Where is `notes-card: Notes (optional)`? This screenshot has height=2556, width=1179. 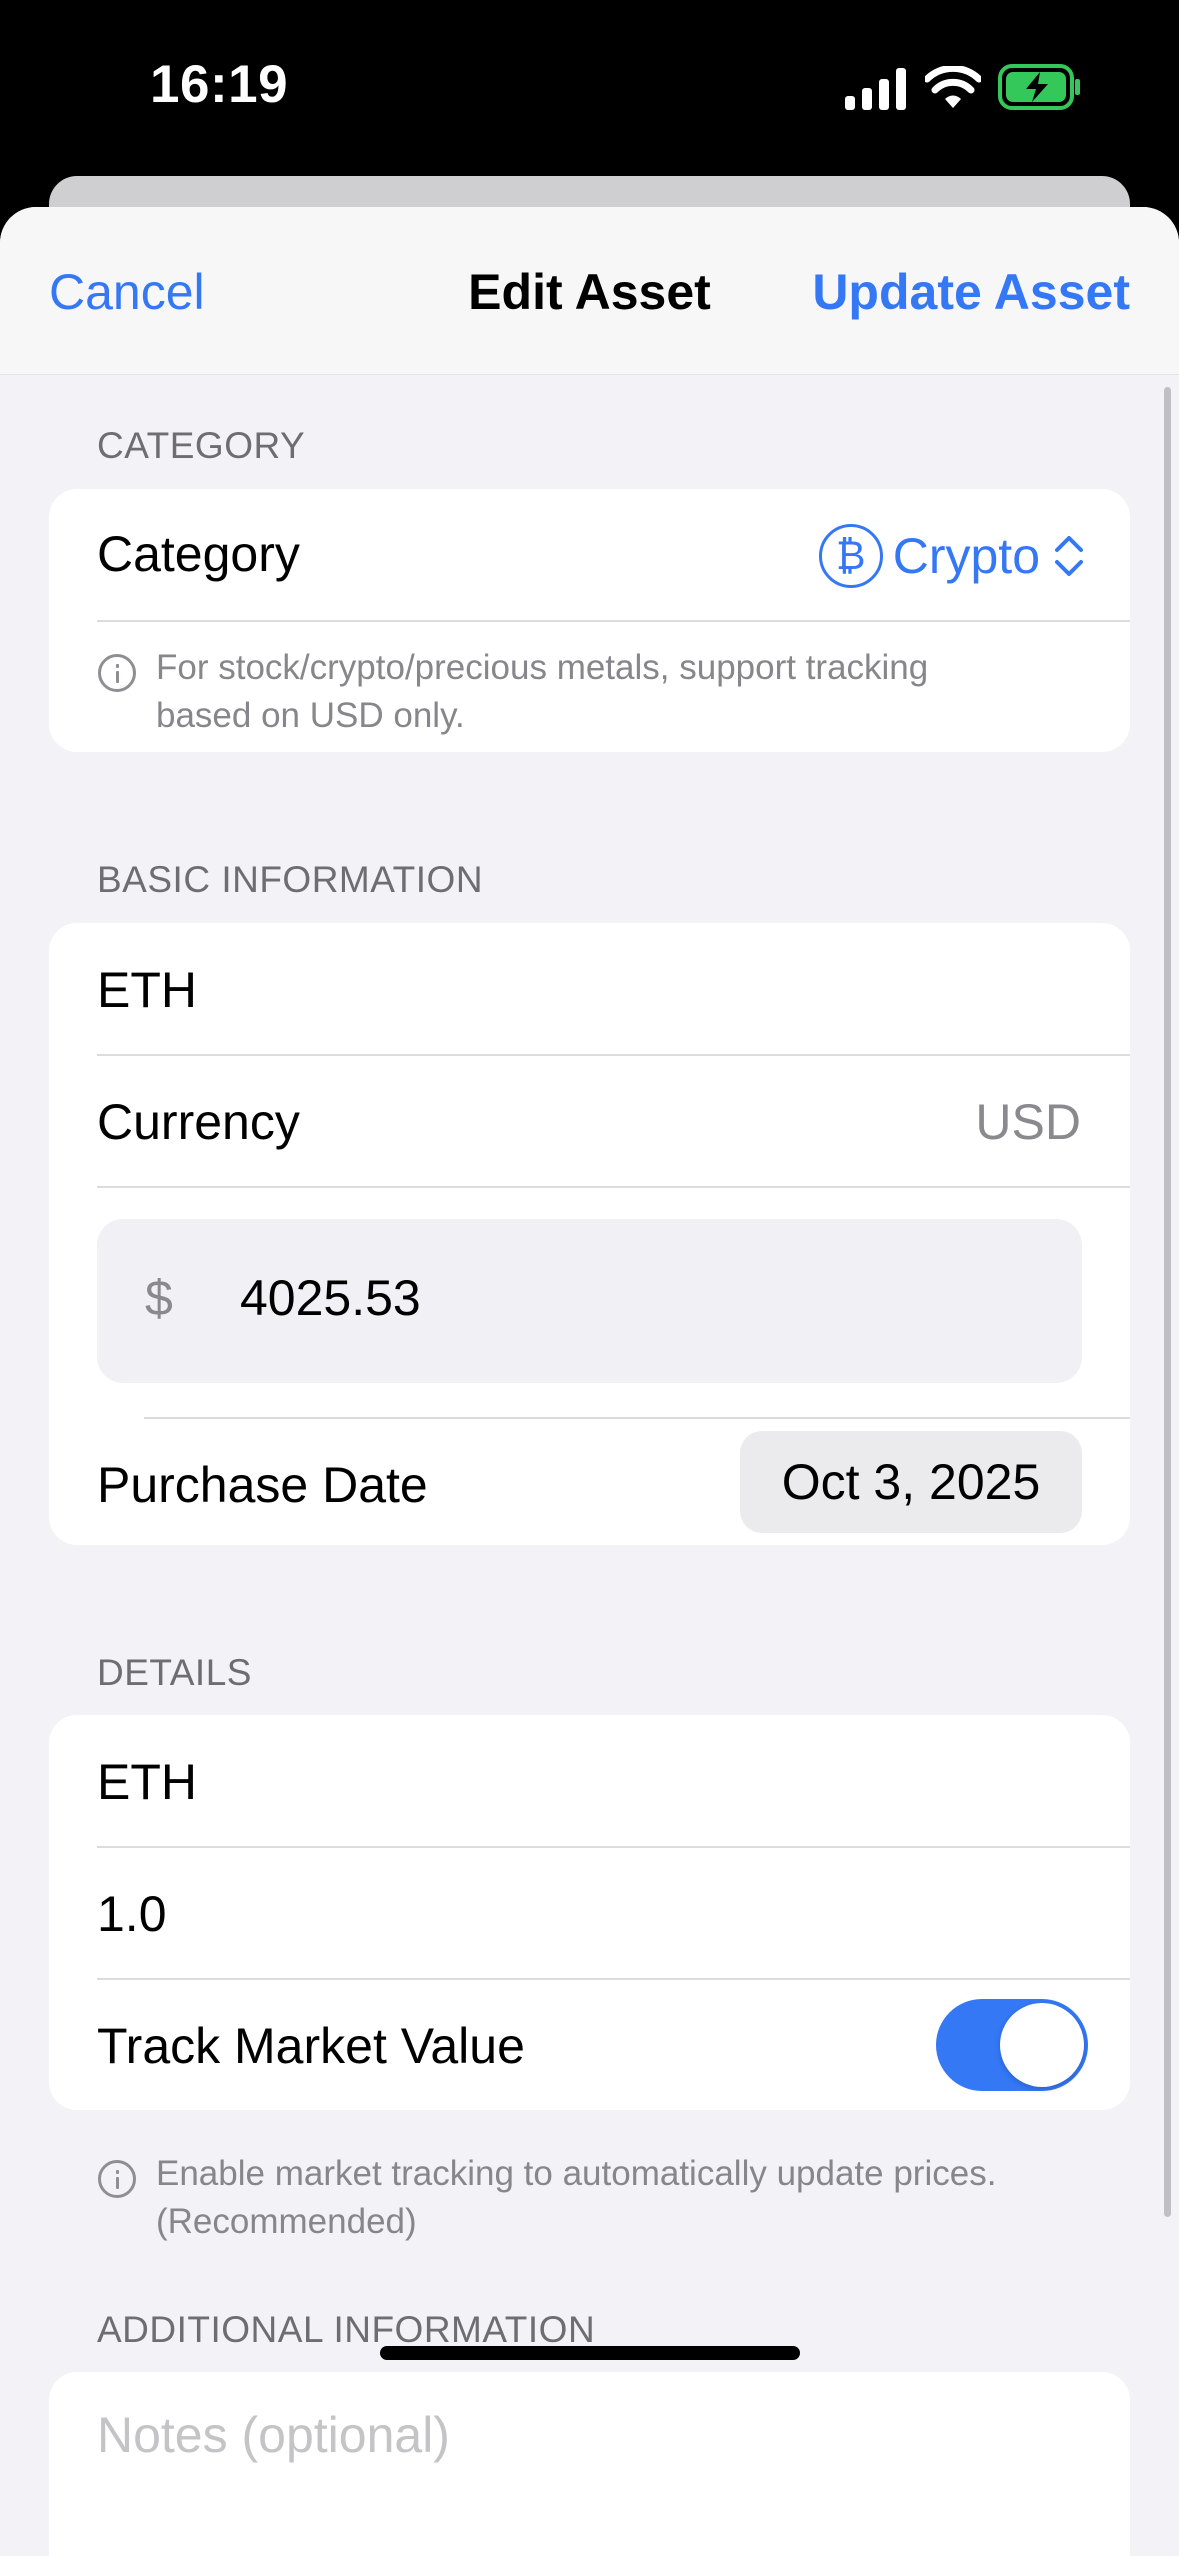
notes-card: Notes (optional) is located at coordinates (589, 2464).